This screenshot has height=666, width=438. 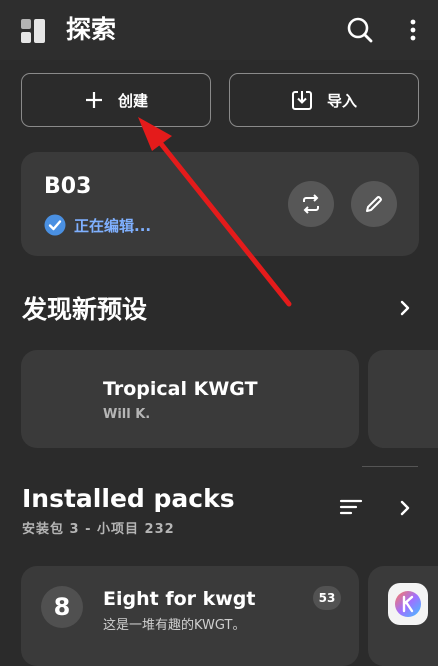 I want to click on kwgt-logo-icon, so click(x=408, y=604).